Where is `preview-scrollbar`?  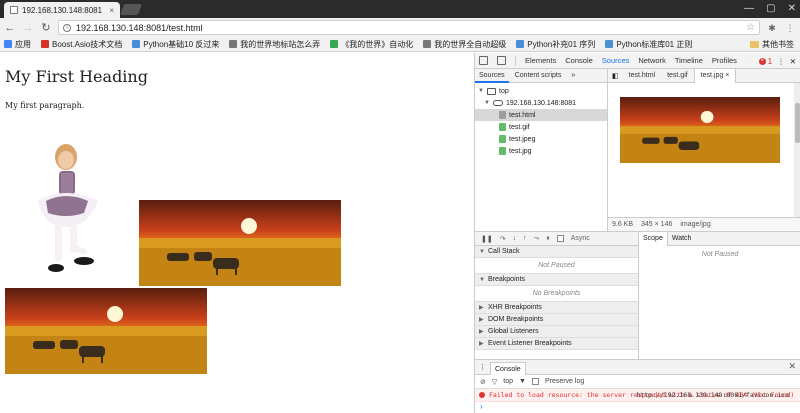
preview-scrollbar is located at coordinates (797, 150).